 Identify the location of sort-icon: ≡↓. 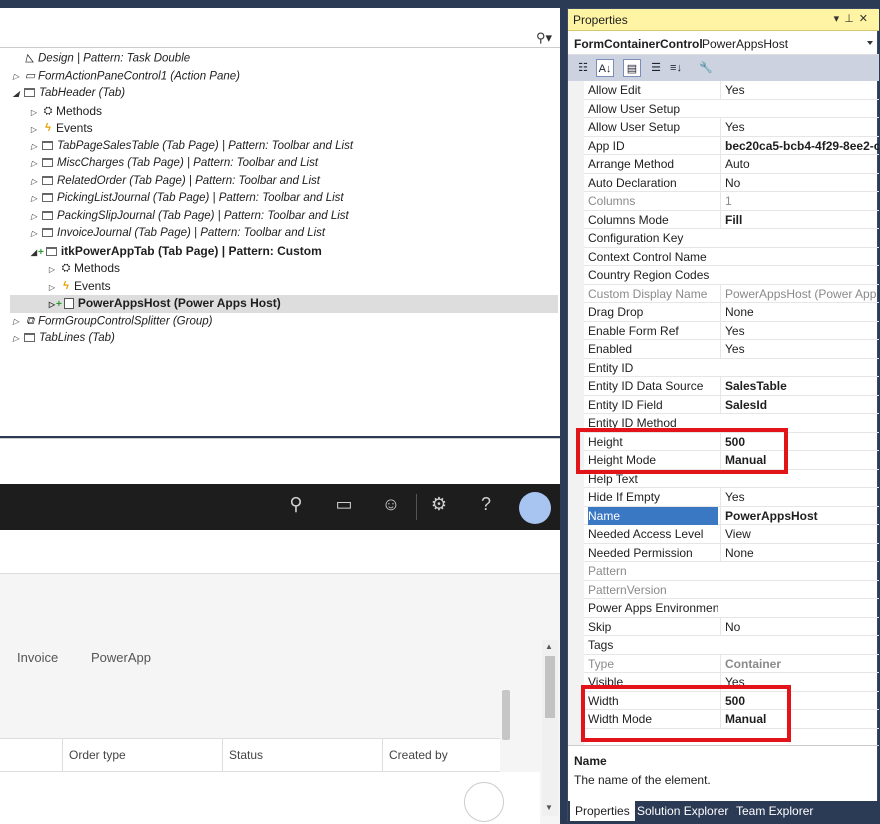
(676, 68).